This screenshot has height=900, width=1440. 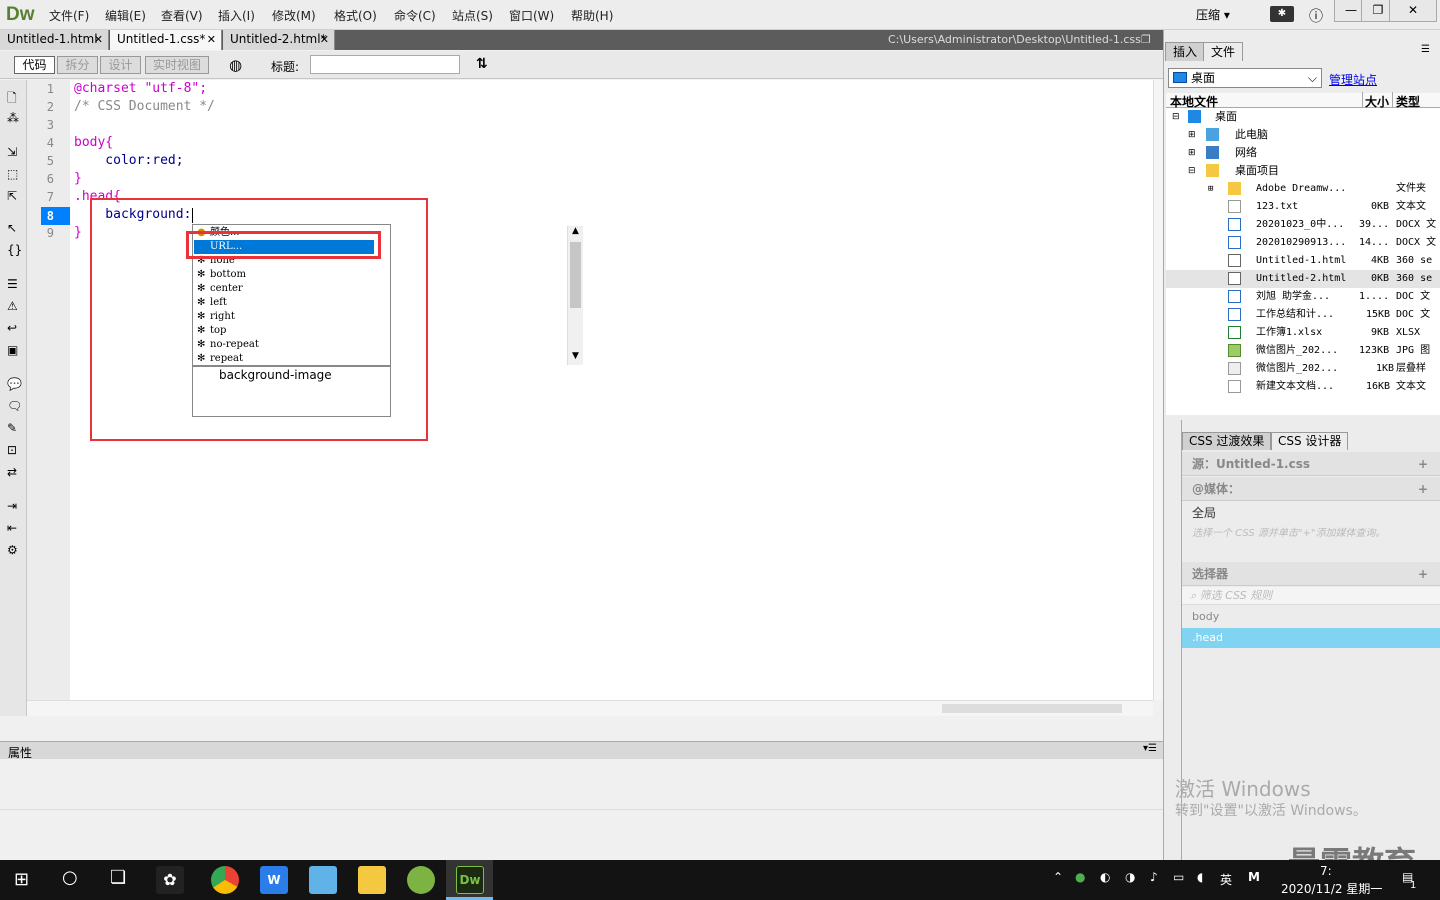 What do you see at coordinates (1254, 877) in the screenshot?
I see `ime-mode-icon: M` at bounding box center [1254, 877].